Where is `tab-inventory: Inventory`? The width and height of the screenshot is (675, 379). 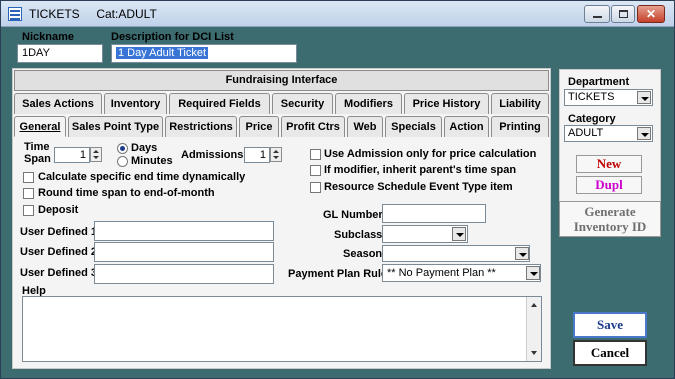 tab-inventory: Inventory is located at coordinates (135, 103).